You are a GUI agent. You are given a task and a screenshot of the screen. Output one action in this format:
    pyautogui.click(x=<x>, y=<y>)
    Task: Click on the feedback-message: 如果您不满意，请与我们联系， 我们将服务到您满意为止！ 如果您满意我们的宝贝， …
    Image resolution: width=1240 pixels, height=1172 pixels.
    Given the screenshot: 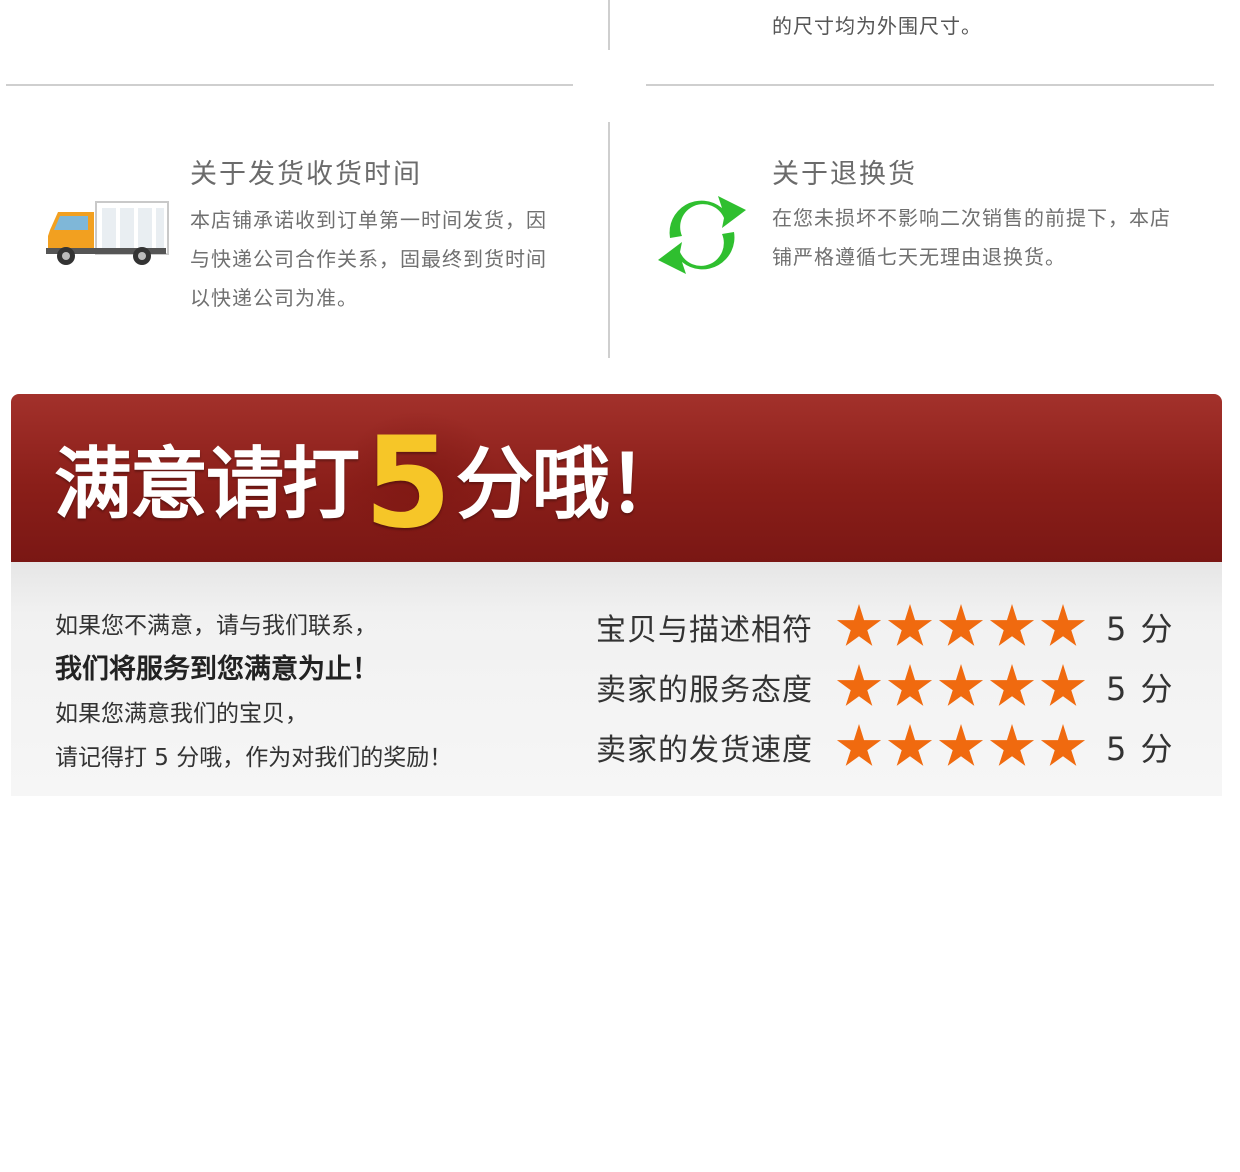 What is the action you would take?
    pyautogui.click(x=253, y=692)
    